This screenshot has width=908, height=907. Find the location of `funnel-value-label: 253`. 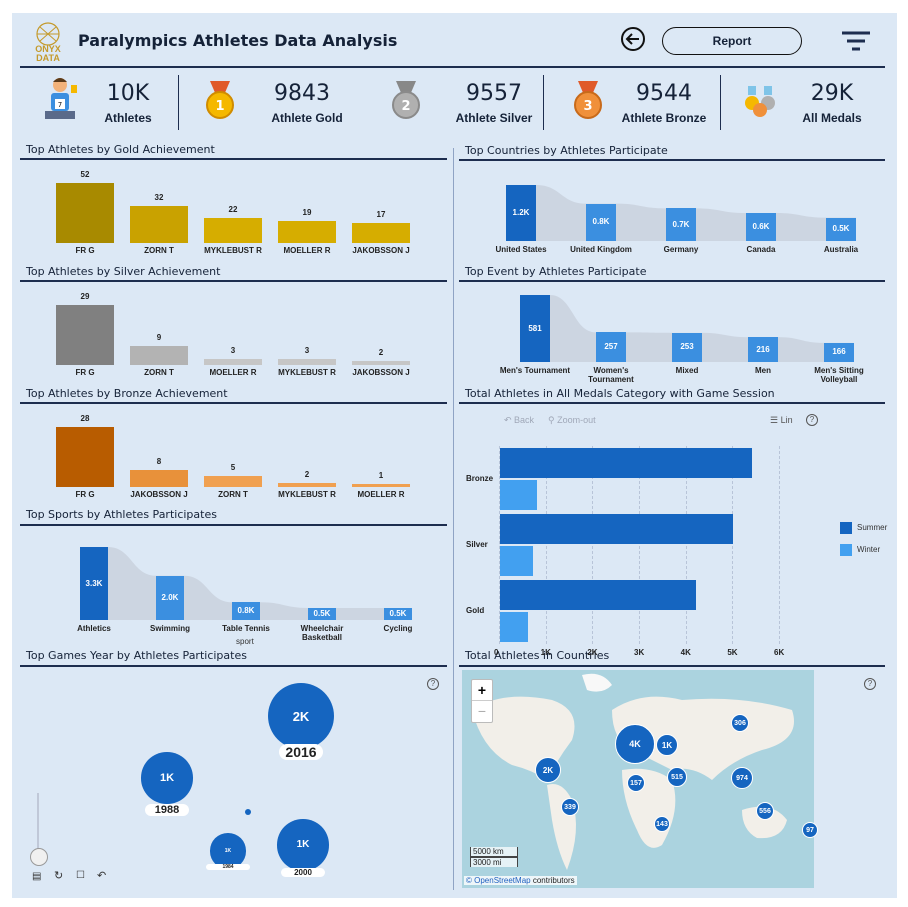

funnel-value-label: 253 is located at coordinates (687, 347).